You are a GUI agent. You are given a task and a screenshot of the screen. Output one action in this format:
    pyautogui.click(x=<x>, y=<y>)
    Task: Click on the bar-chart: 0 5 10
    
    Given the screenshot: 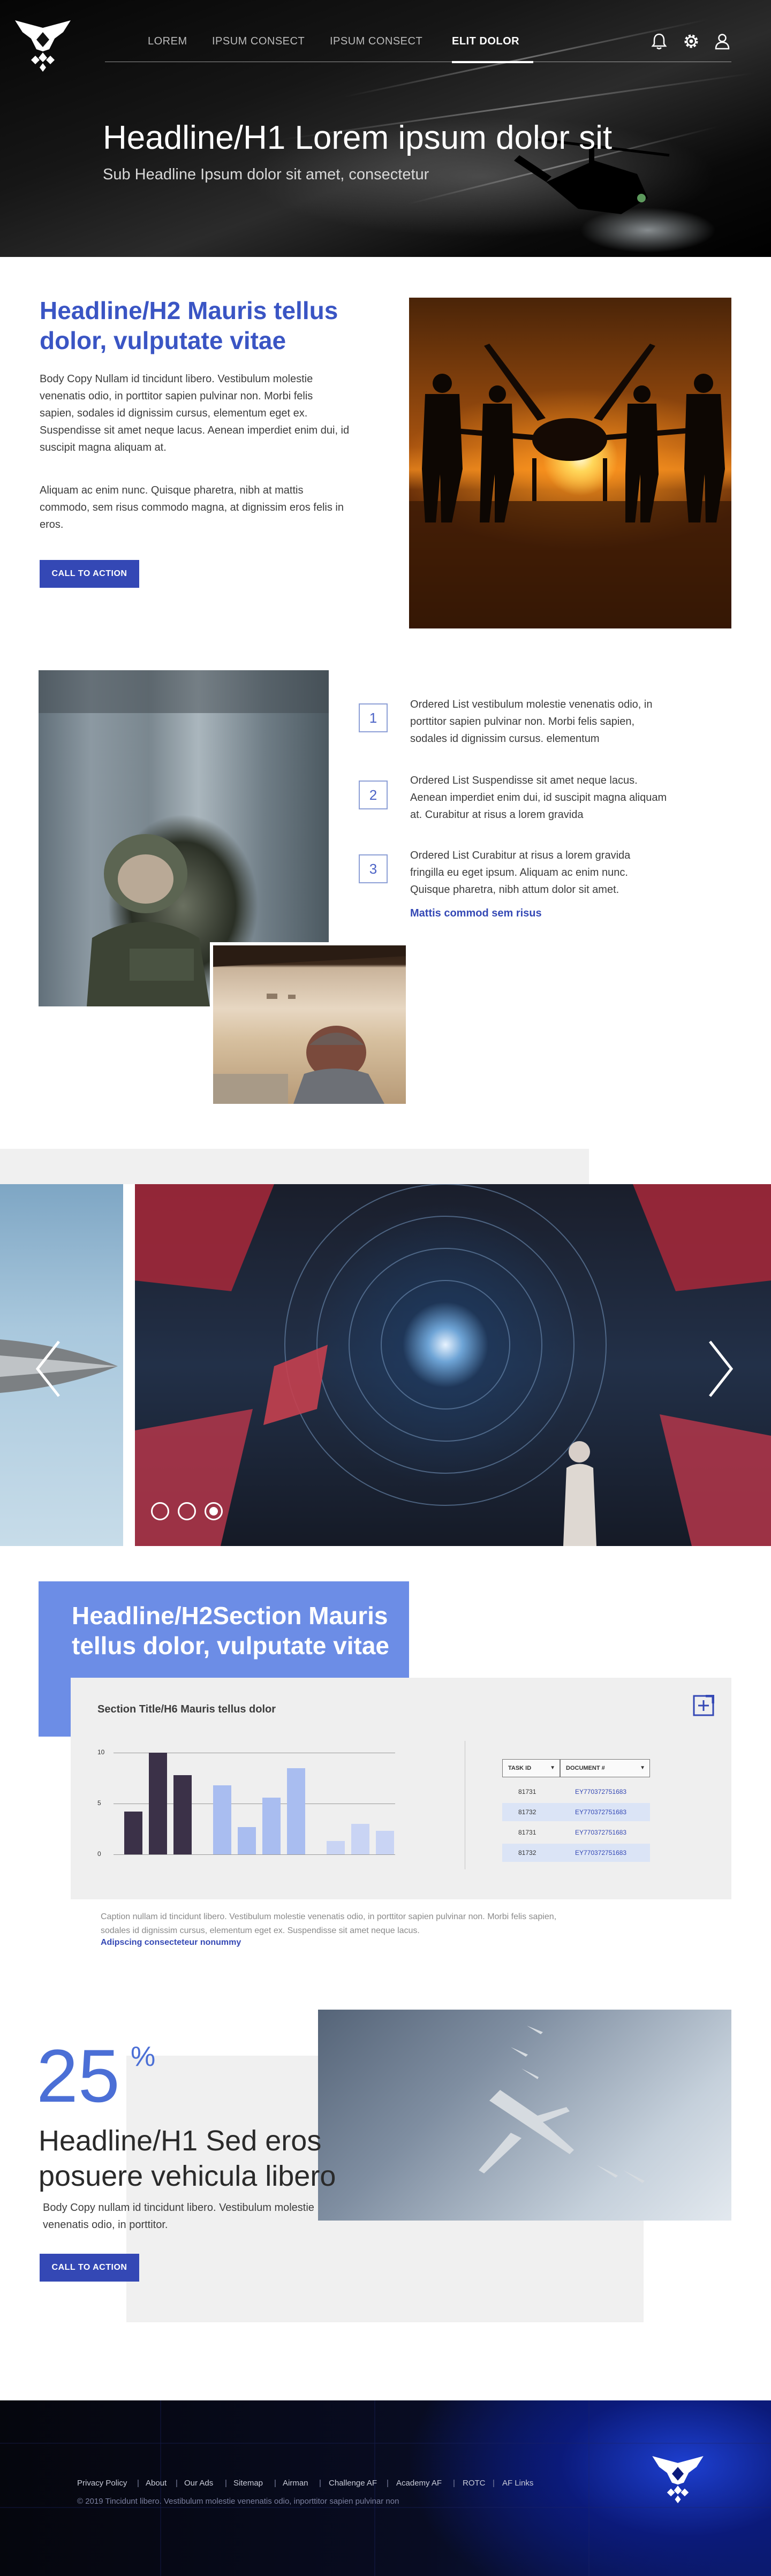 What is the action you would take?
    pyautogui.click(x=258, y=1788)
    